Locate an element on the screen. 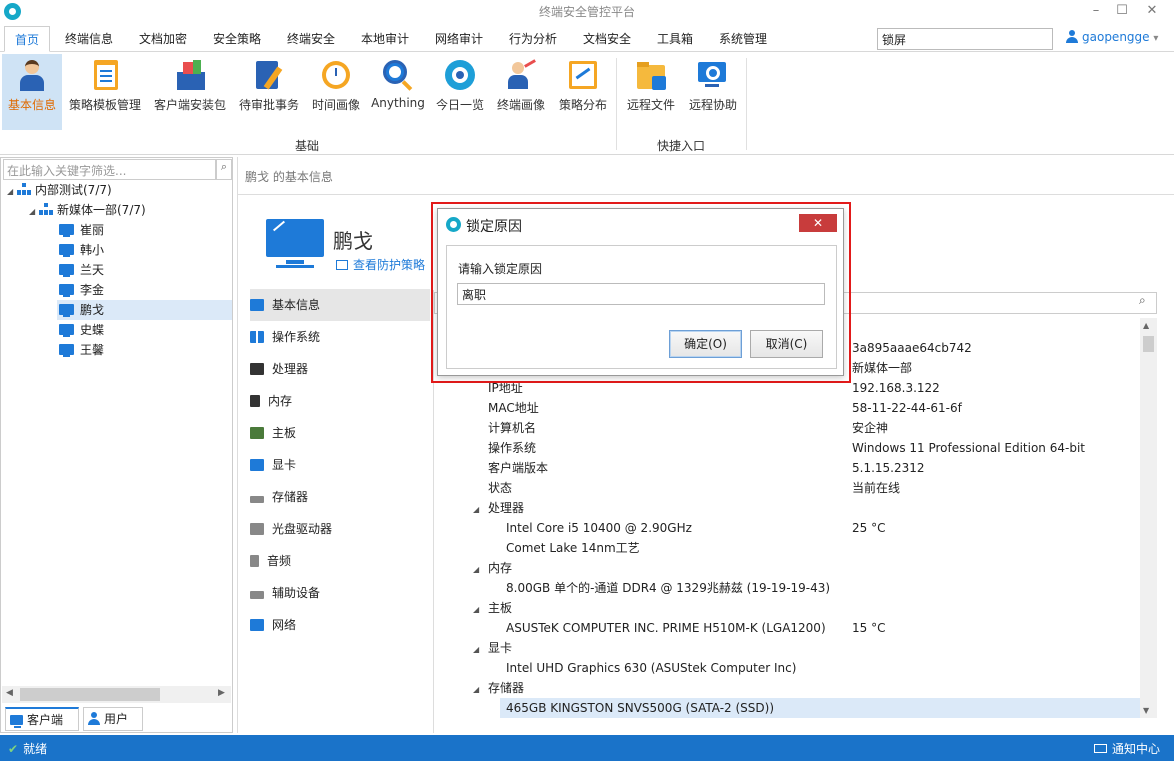 The image size is (1174, 761). ok-button: 确定(O) is located at coordinates (705, 344).